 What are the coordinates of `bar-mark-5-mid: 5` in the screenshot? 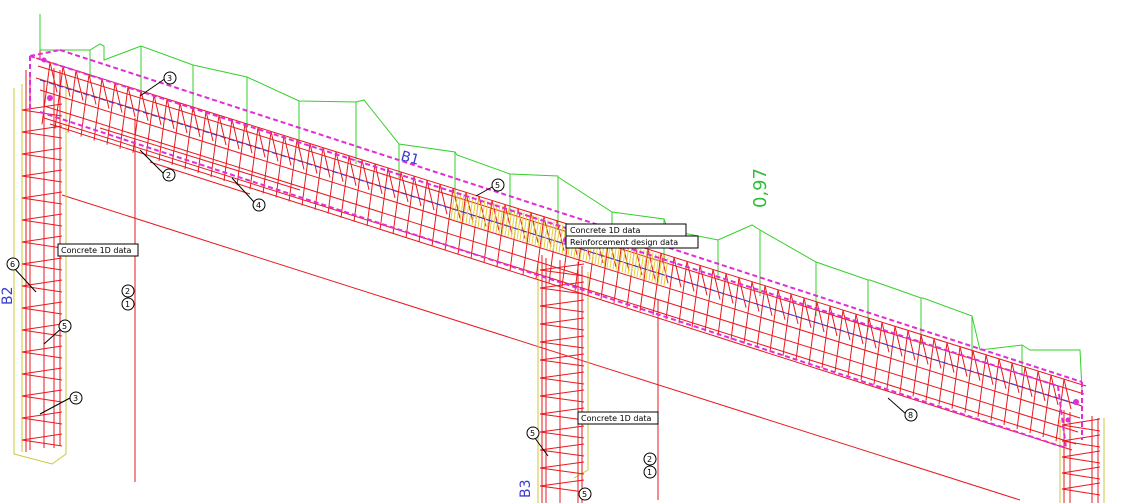 It's located at (533, 433).